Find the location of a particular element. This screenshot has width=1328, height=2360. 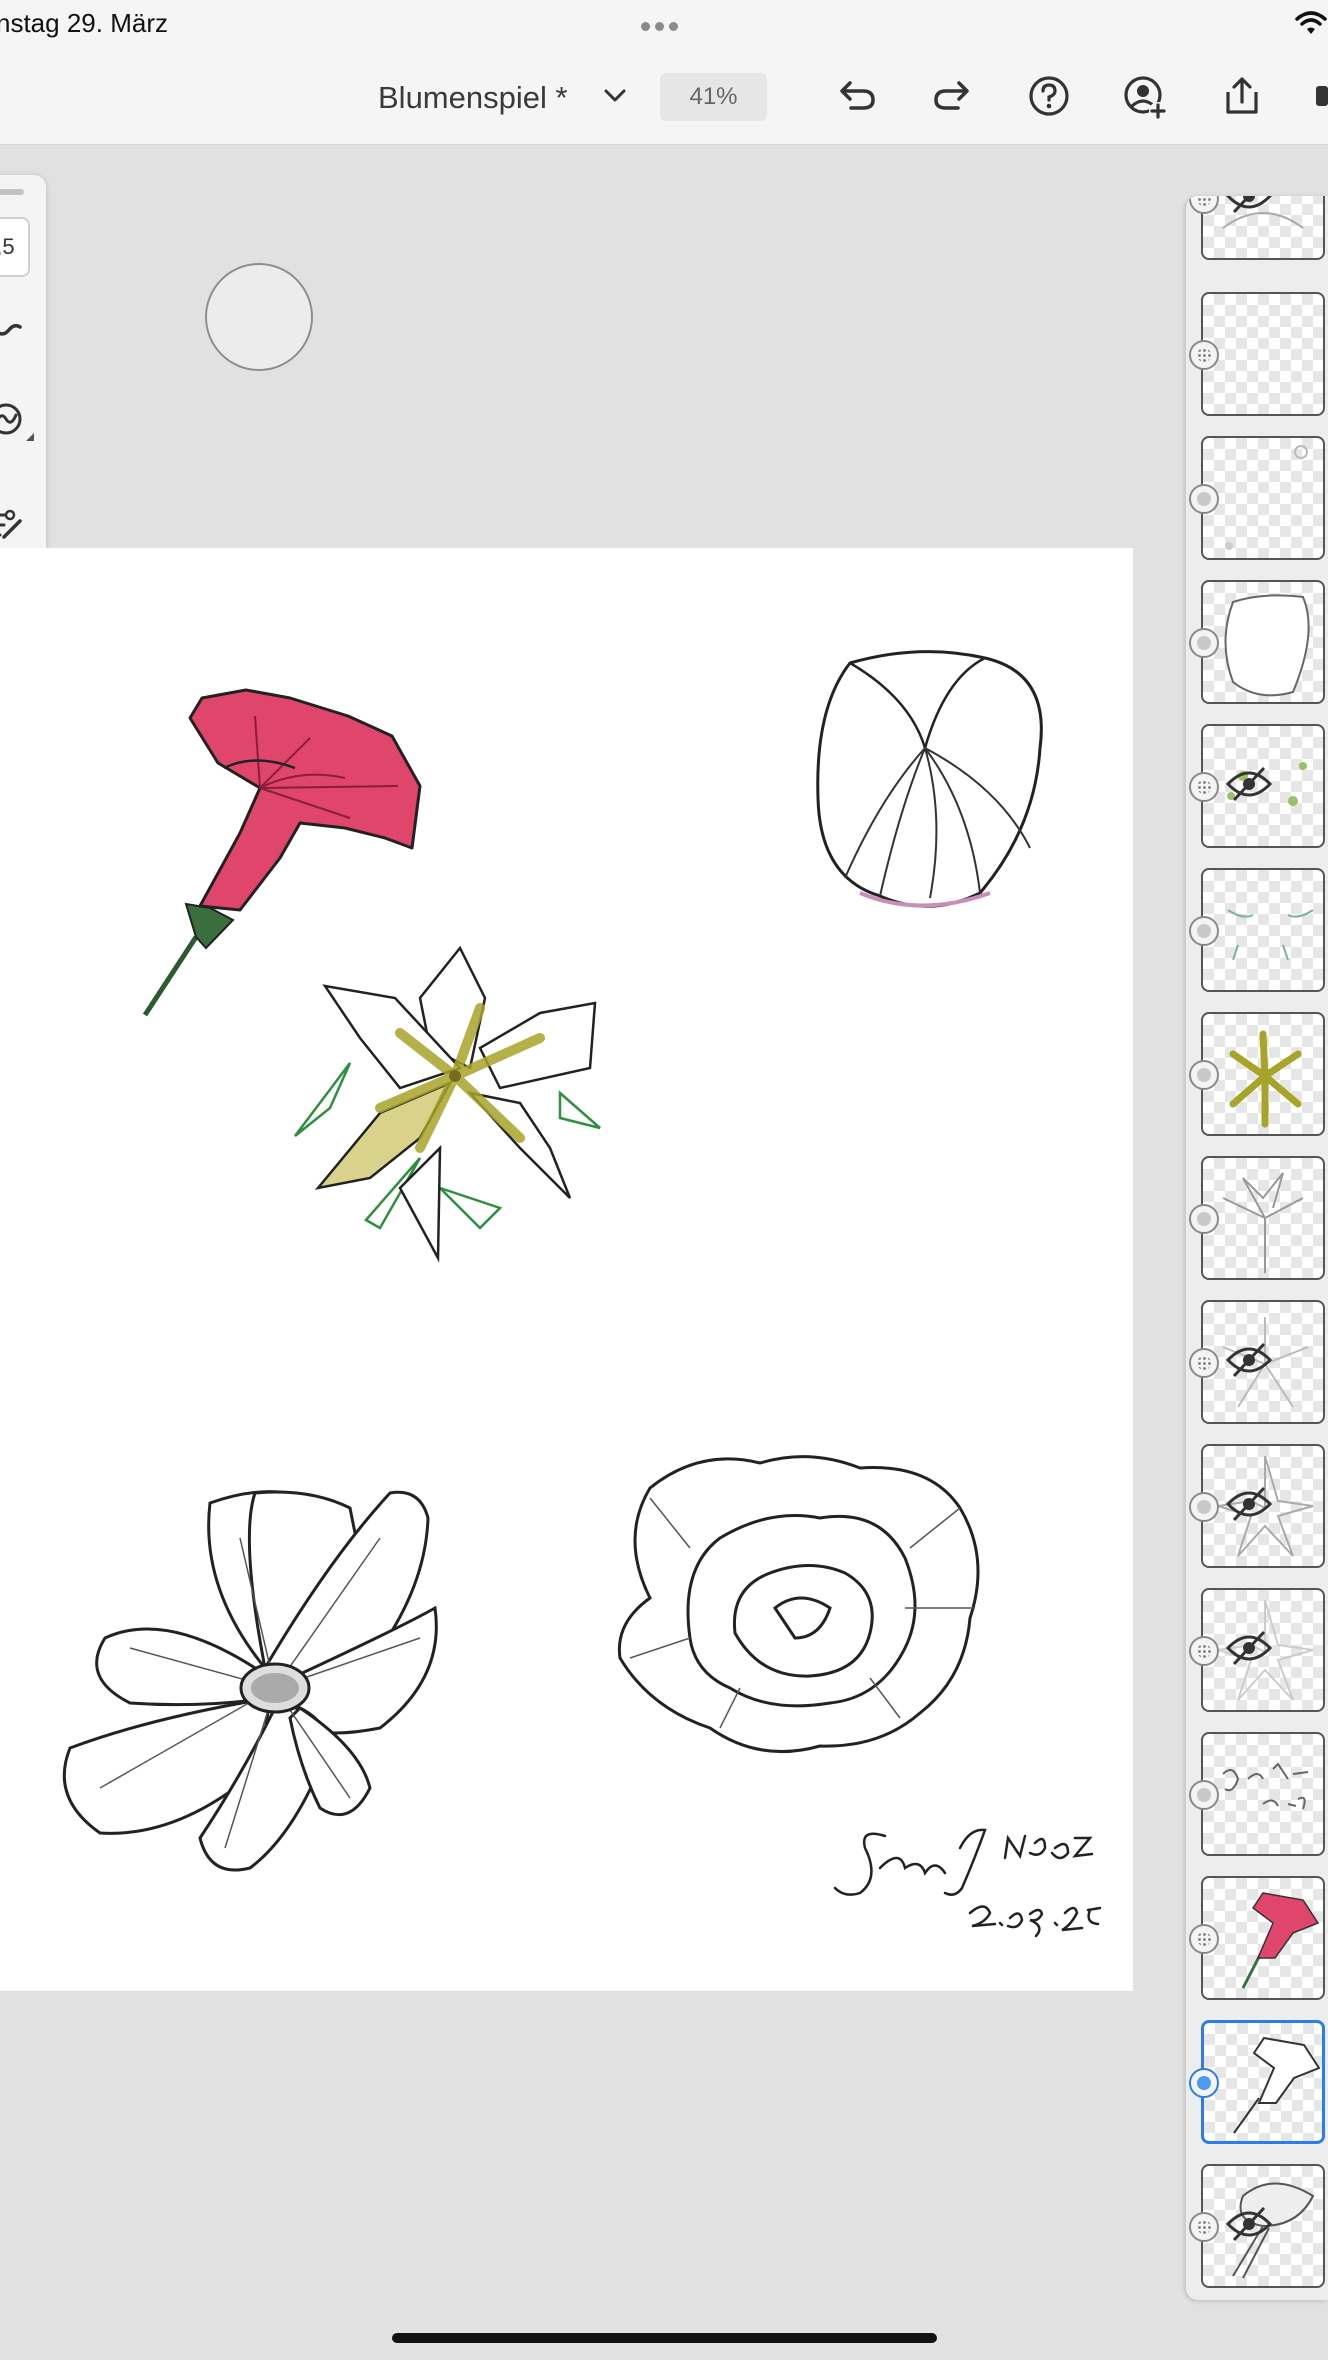

signature-drawing is located at coordinates (967, 1883).